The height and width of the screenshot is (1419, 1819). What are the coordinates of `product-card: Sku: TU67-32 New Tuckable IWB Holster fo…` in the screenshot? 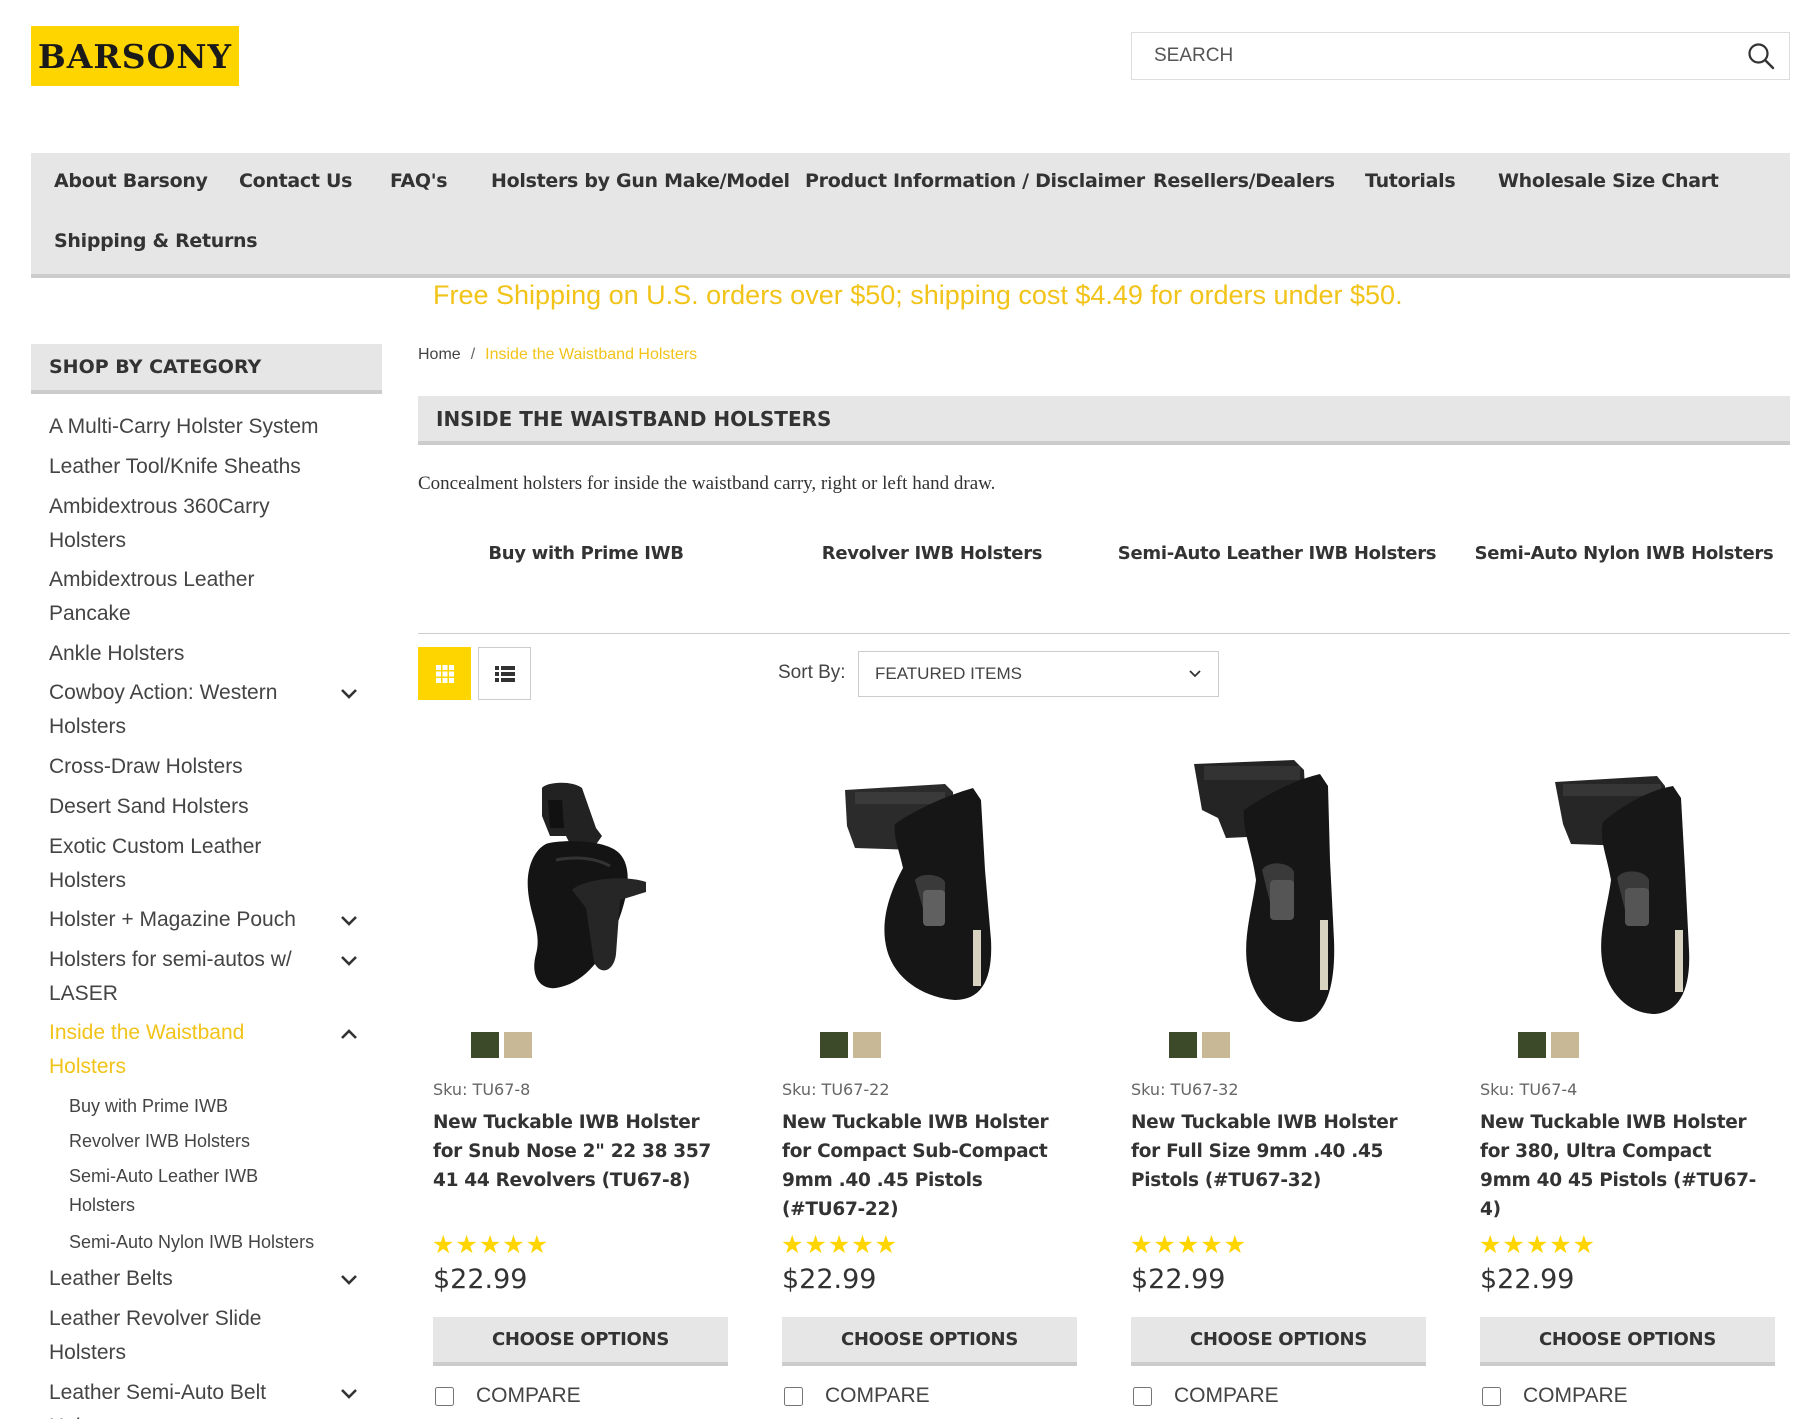 It's located at (1271, 1079).